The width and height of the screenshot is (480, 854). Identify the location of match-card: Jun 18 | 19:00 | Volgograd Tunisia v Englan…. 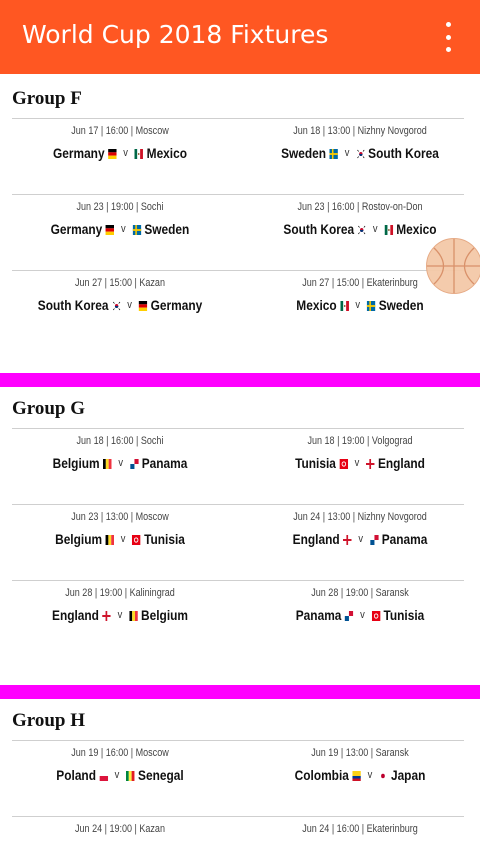
(360, 453).